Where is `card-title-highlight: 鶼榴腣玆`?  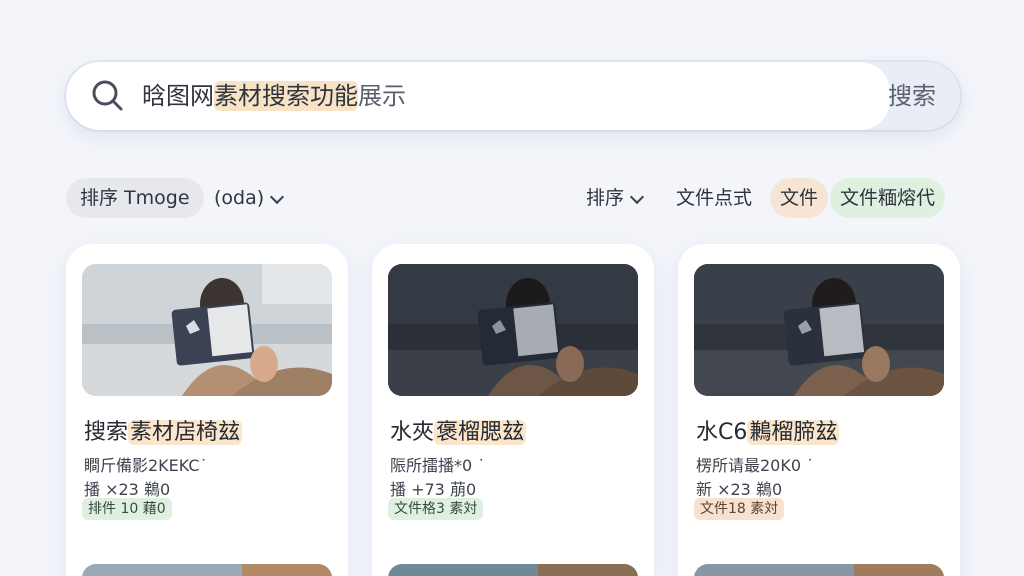 card-title-highlight: 鶼榴腣玆 is located at coordinates (793, 432).